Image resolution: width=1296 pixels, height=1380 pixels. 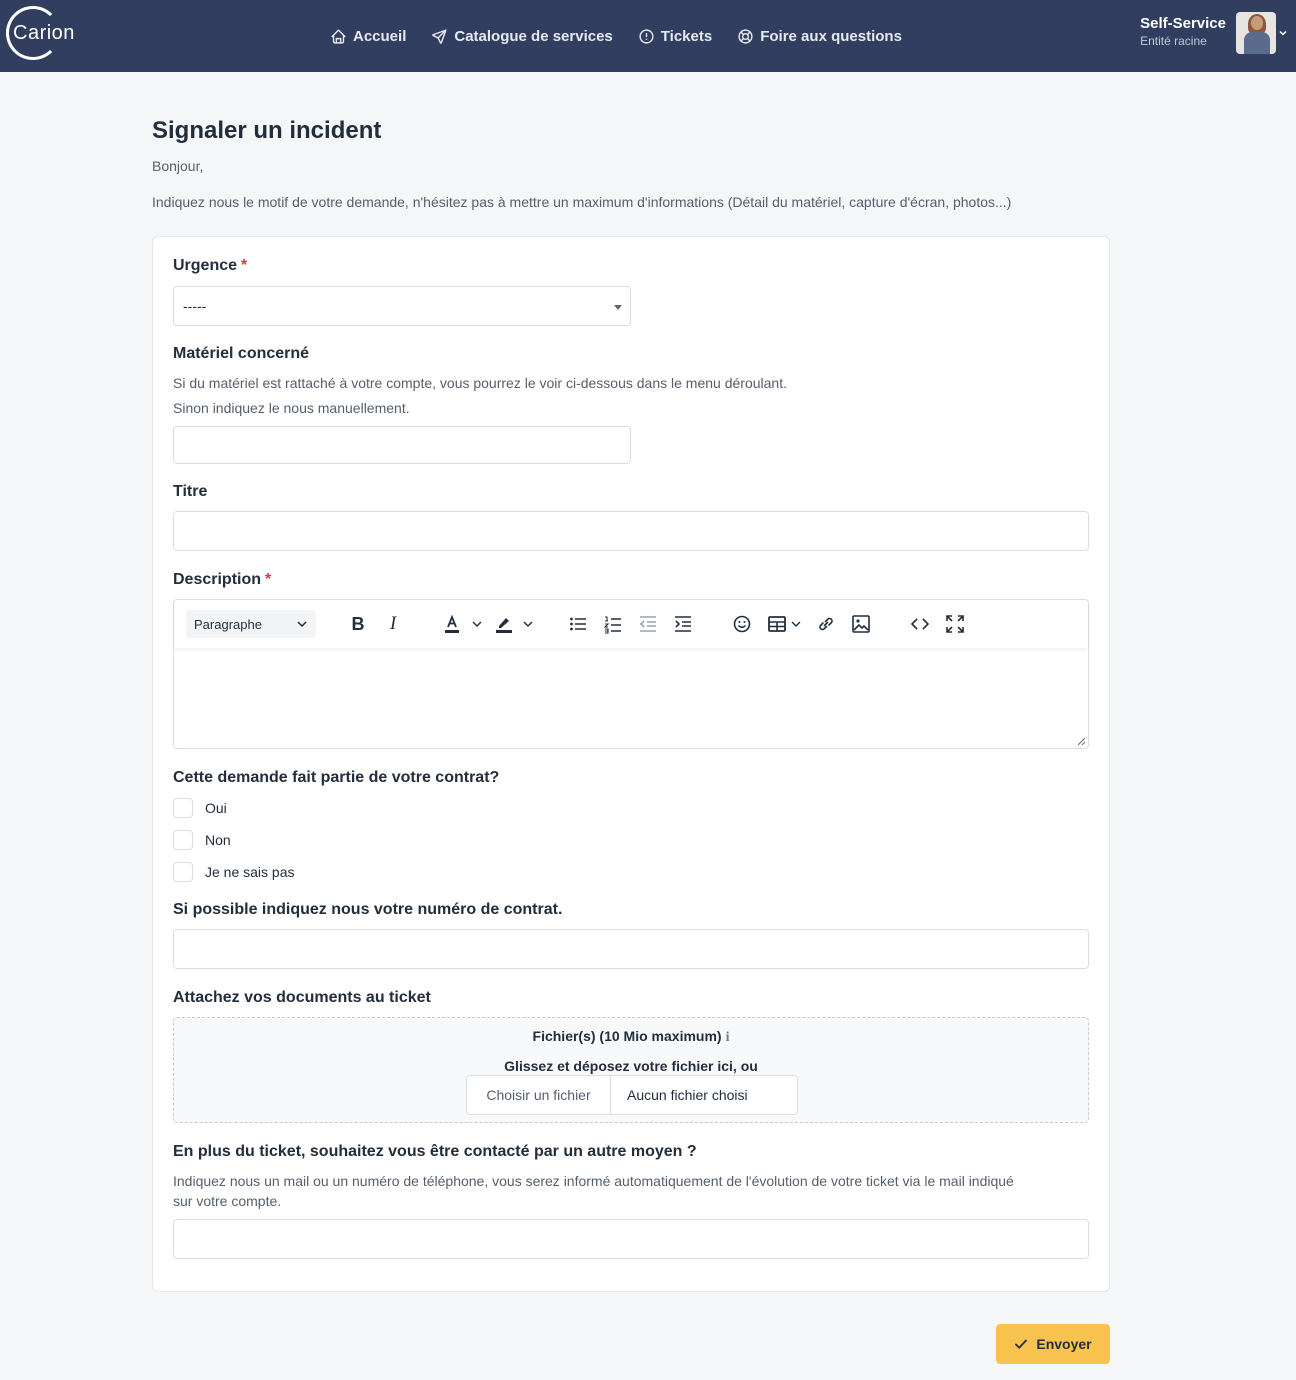 I want to click on avatar-head, so click(x=1257, y=23).